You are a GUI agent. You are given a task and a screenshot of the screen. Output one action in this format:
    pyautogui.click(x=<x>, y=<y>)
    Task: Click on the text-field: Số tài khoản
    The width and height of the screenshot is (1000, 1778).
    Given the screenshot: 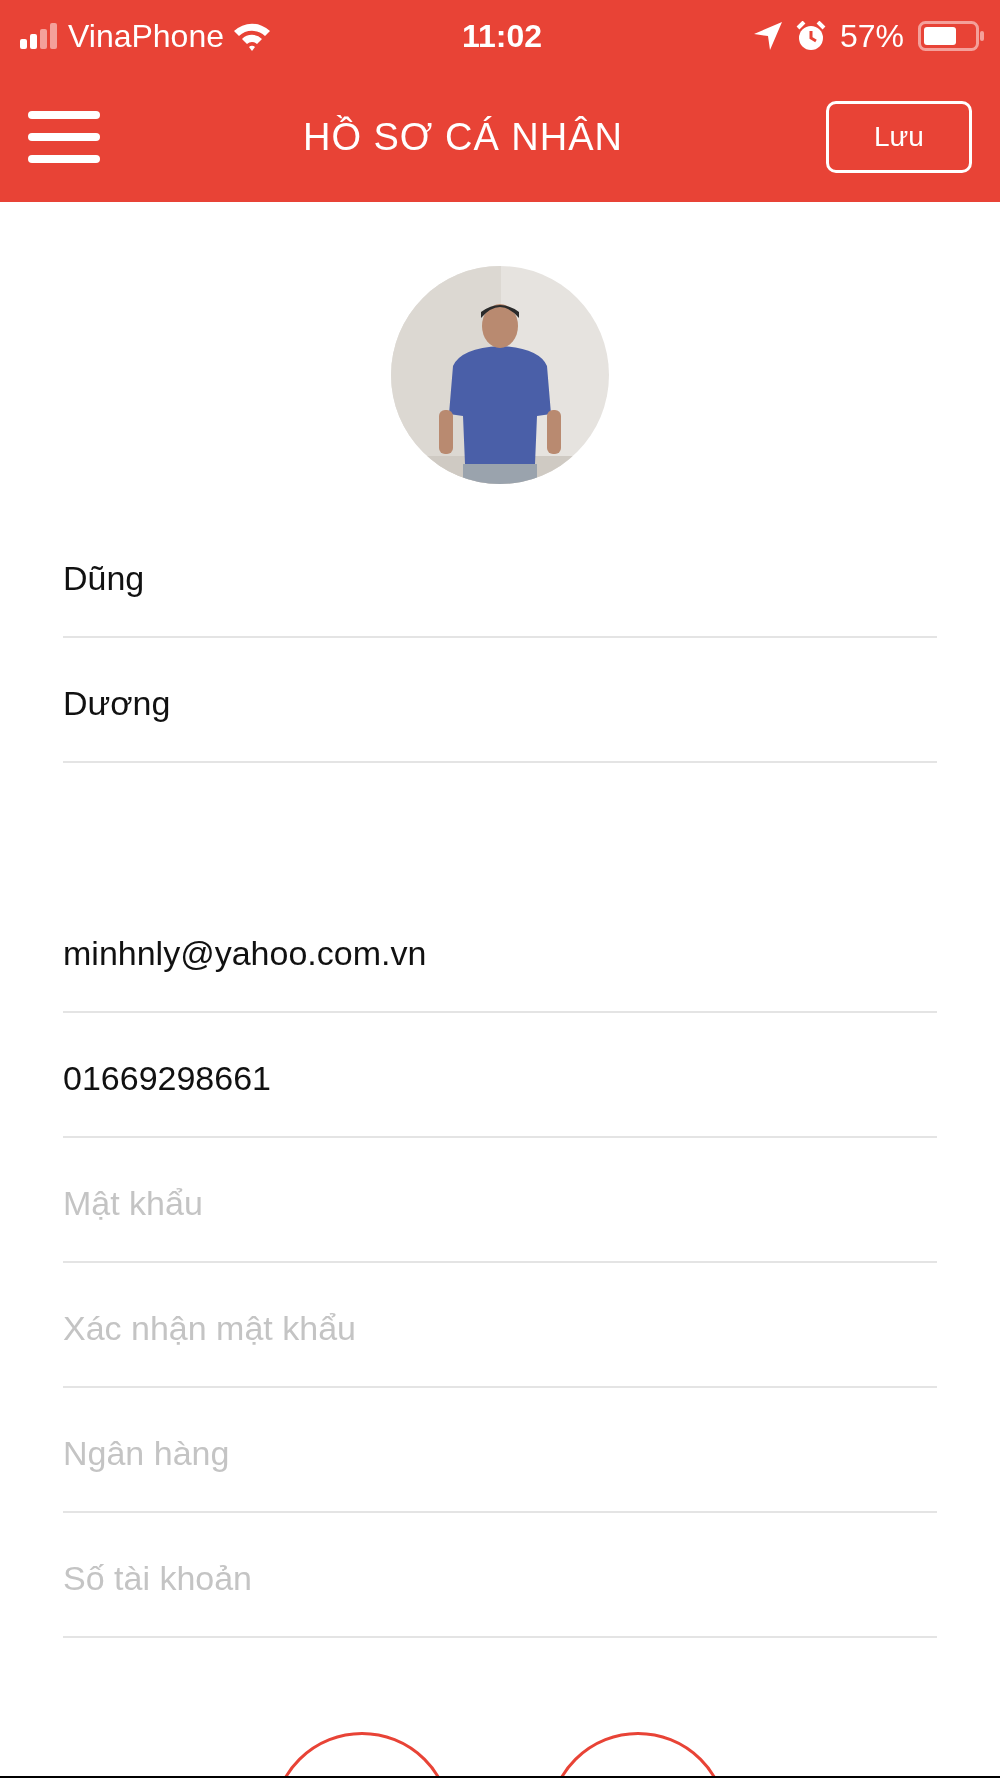 What is the action you would take?
    pyautogui.click(x=500, y=1578)
    